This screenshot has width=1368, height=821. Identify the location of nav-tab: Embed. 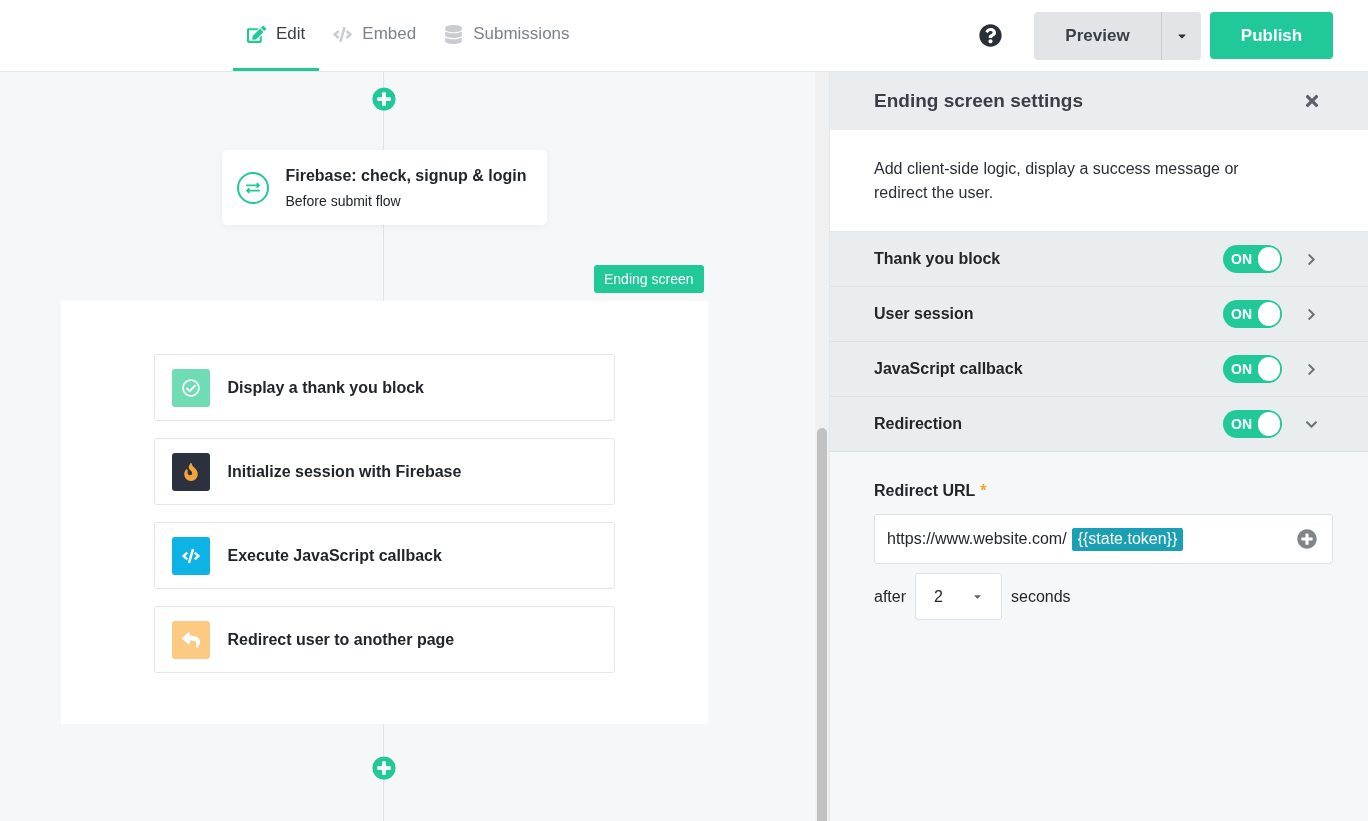
(375, 35).